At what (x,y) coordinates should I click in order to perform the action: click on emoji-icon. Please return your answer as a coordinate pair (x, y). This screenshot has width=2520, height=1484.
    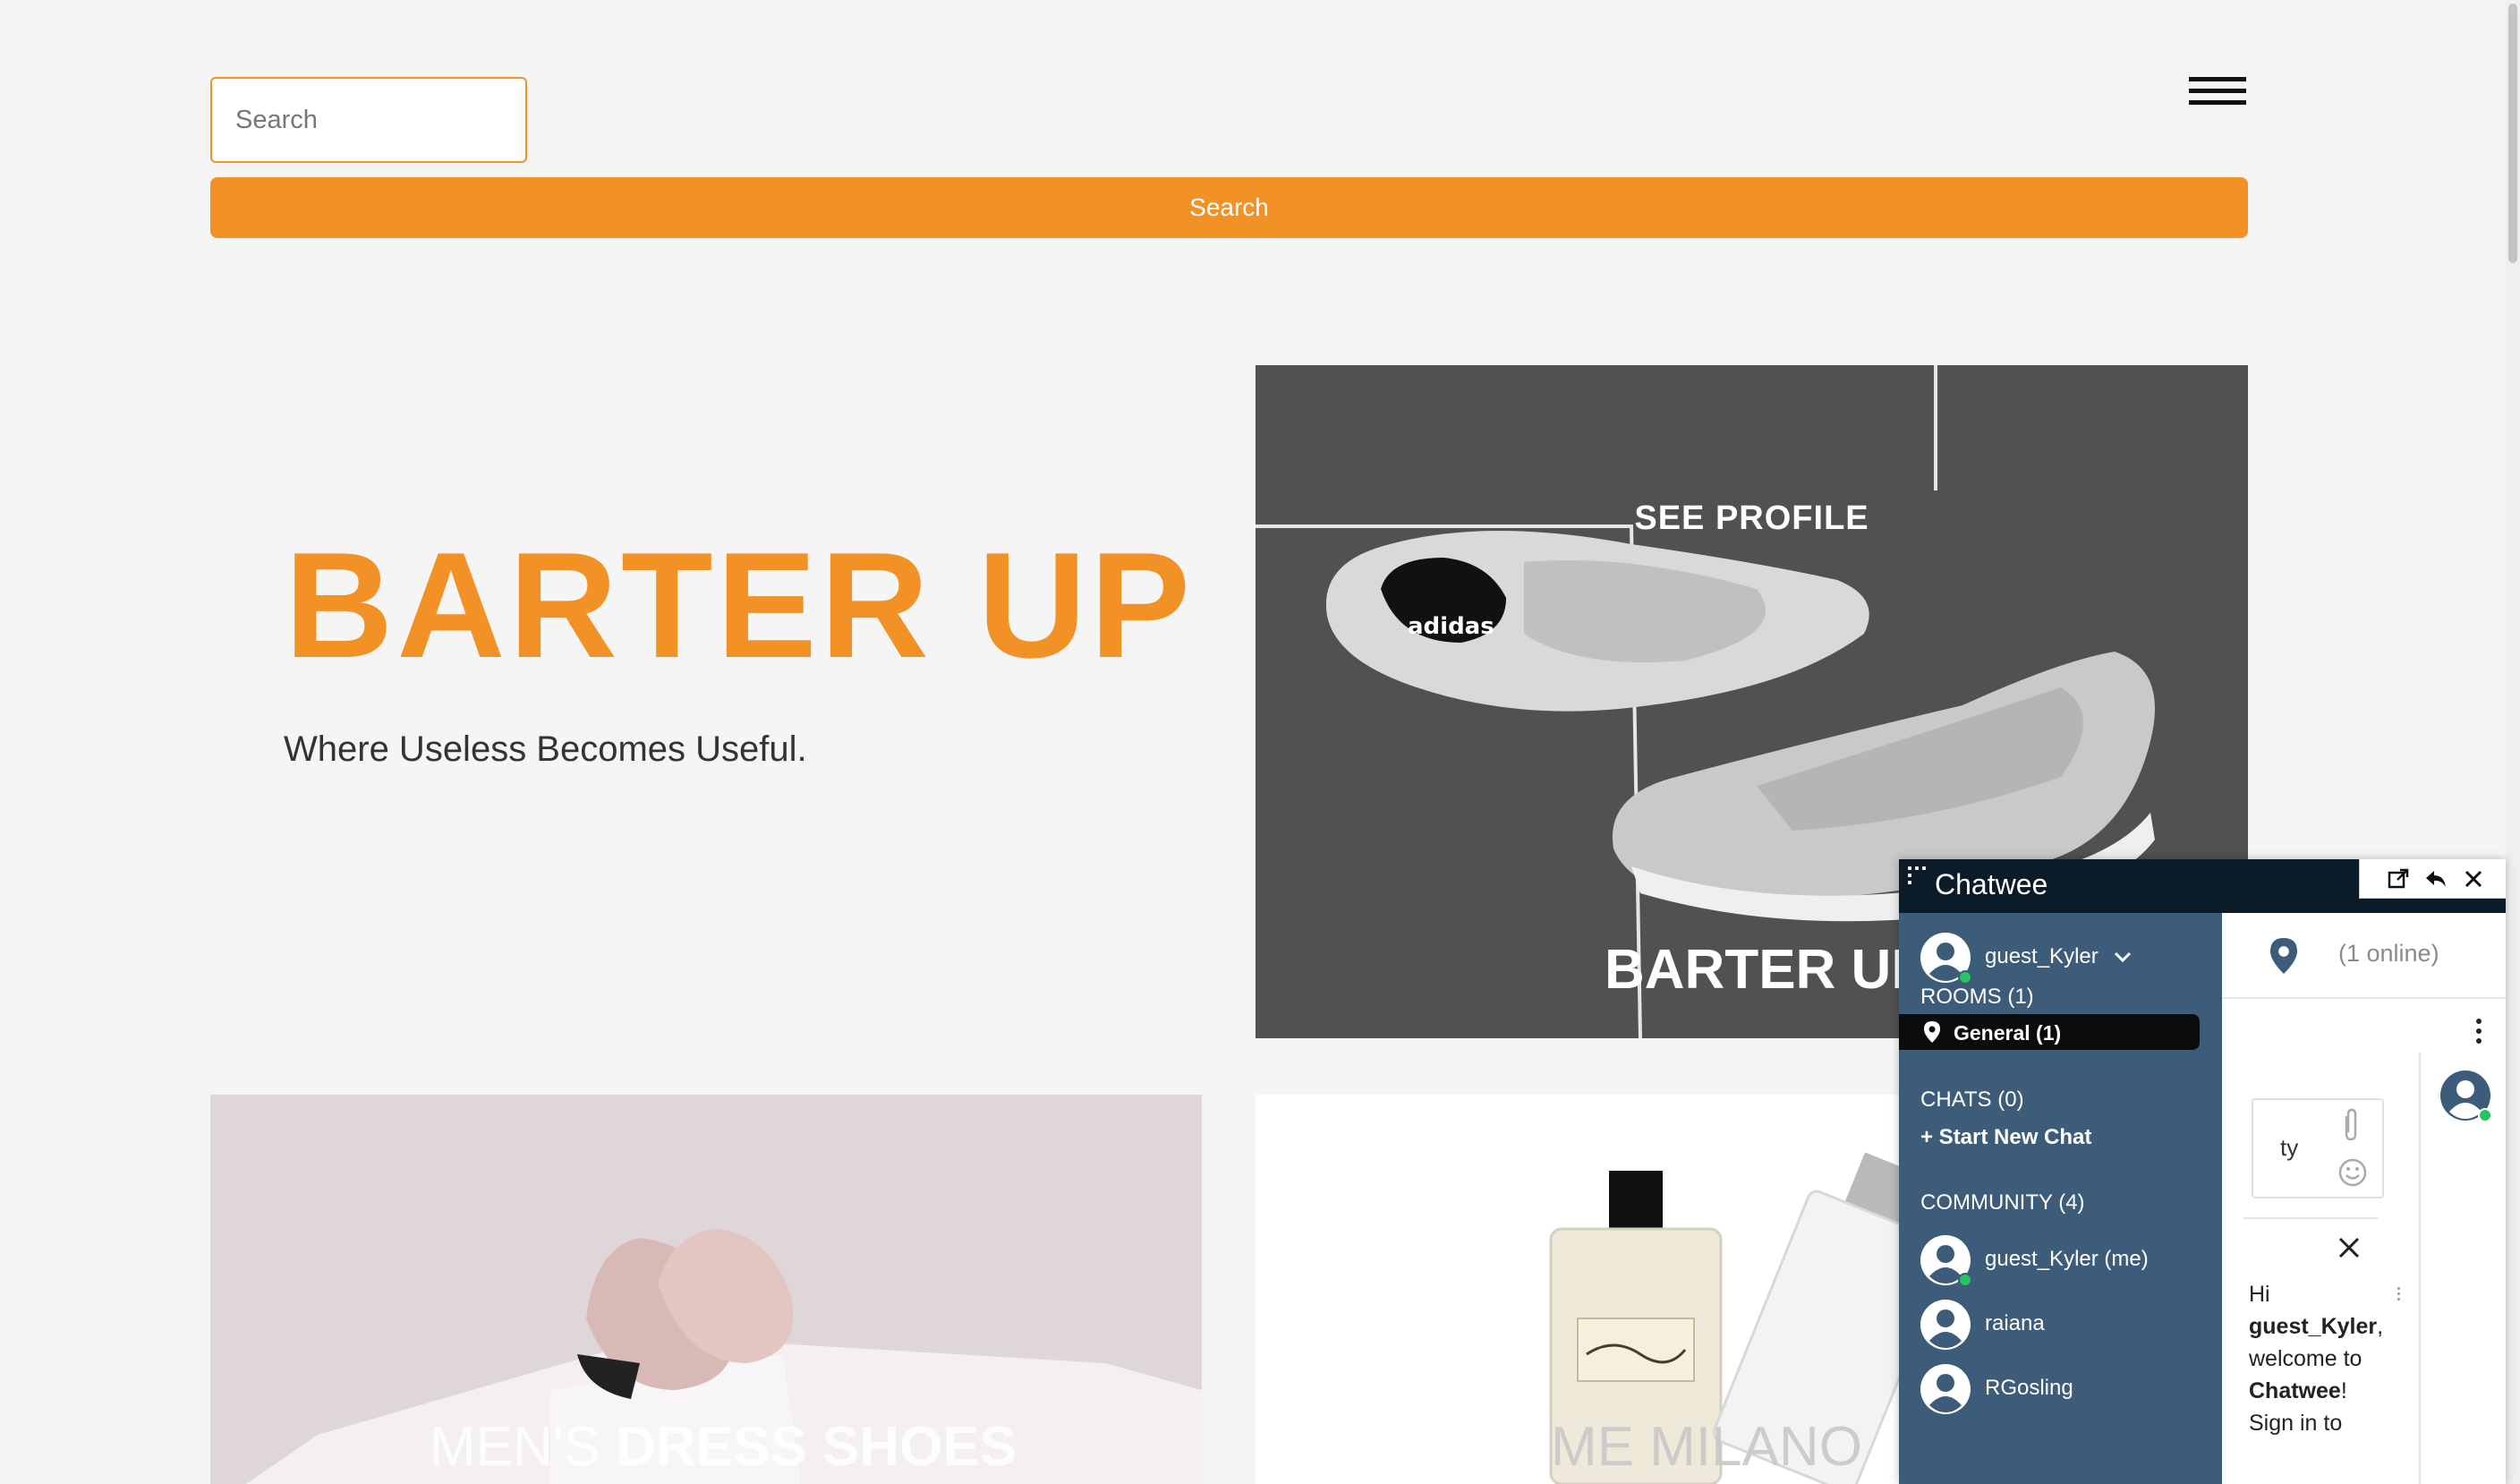
    Looking at the image, I should click on (2353, 1172).